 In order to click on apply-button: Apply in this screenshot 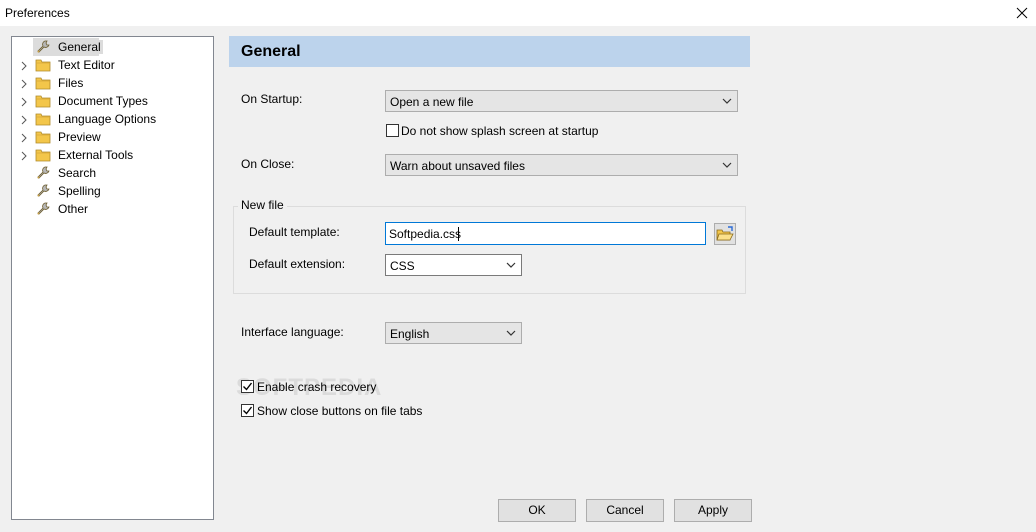, I will do `click(713, 510)`.